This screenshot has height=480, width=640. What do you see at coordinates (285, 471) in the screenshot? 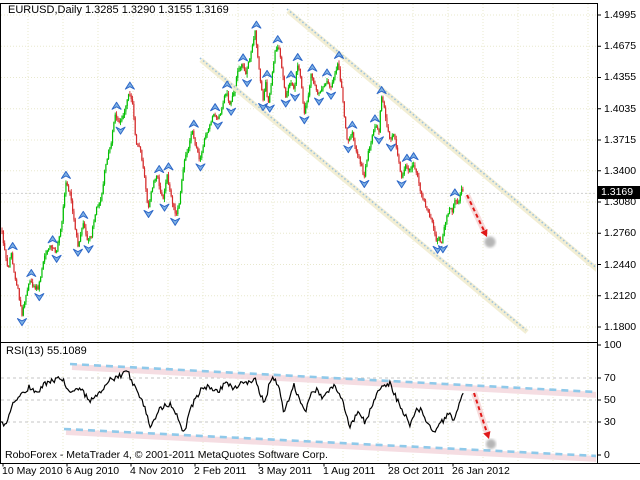
I see `date-axis-label: 3 May 2011` at bounding box center [285, 471].